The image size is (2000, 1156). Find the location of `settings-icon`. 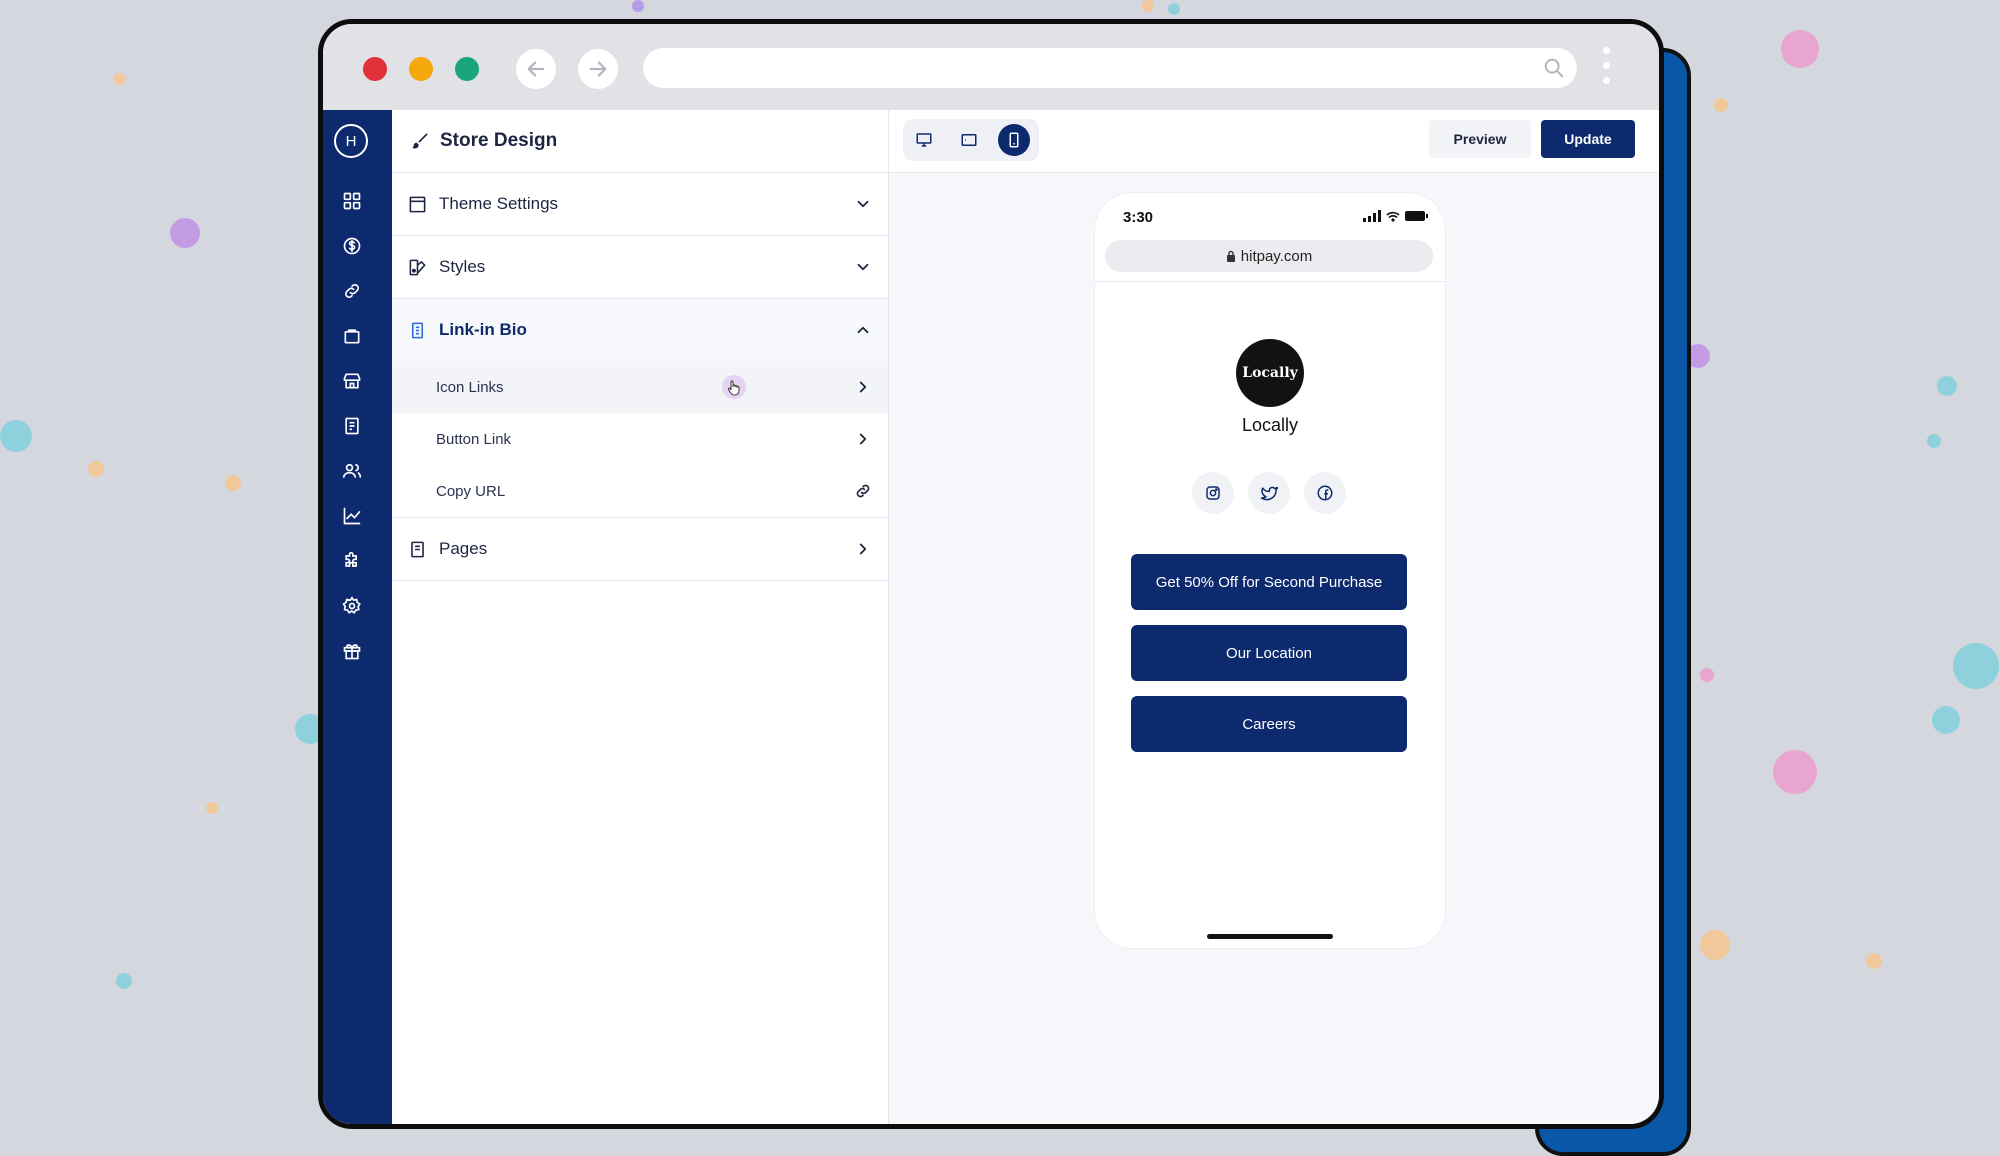

settings-icon is located at coordinates (352, 606).